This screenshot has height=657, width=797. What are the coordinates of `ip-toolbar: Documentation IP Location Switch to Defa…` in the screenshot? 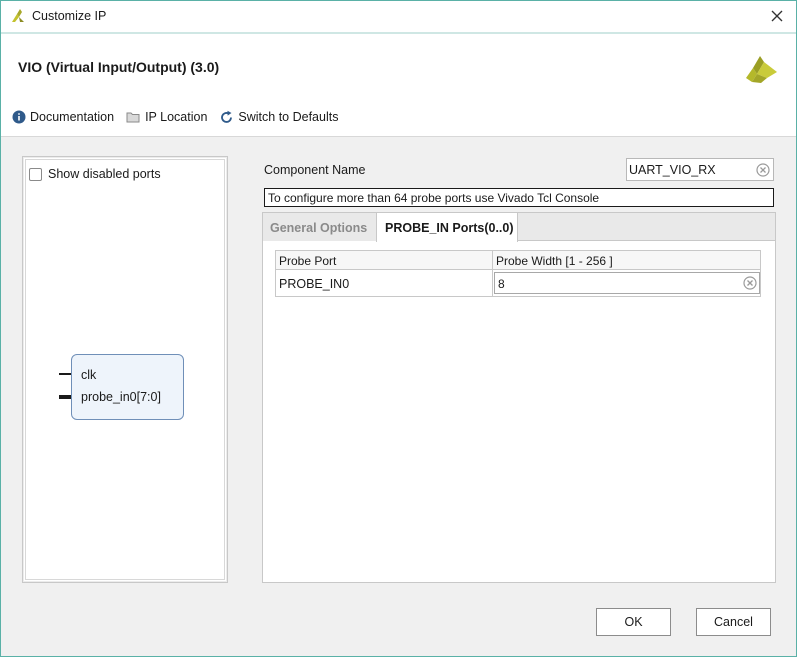 It's located at (181, 117).